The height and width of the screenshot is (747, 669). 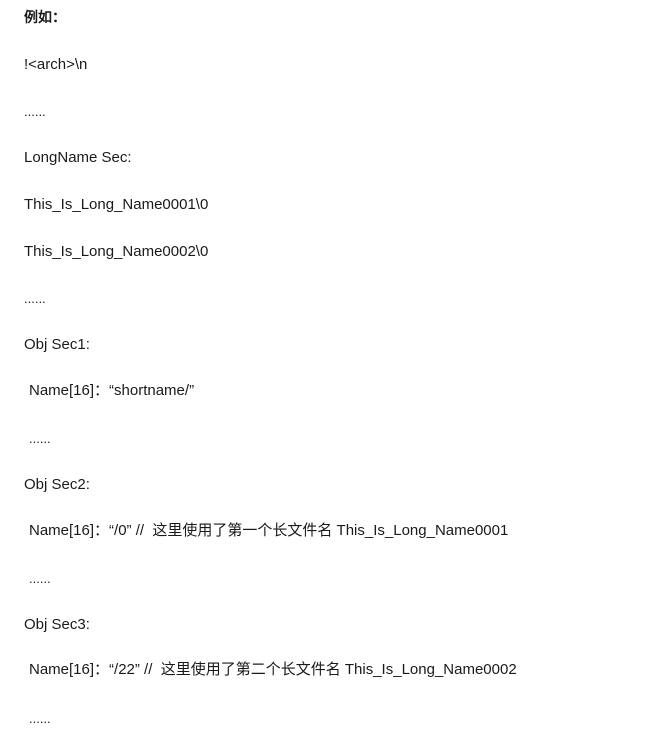 What do you see at coordinates (56, 64) in the screenshot?
I see `archive-magic-line: !<arch>\n` at bounding box center [56, 64].